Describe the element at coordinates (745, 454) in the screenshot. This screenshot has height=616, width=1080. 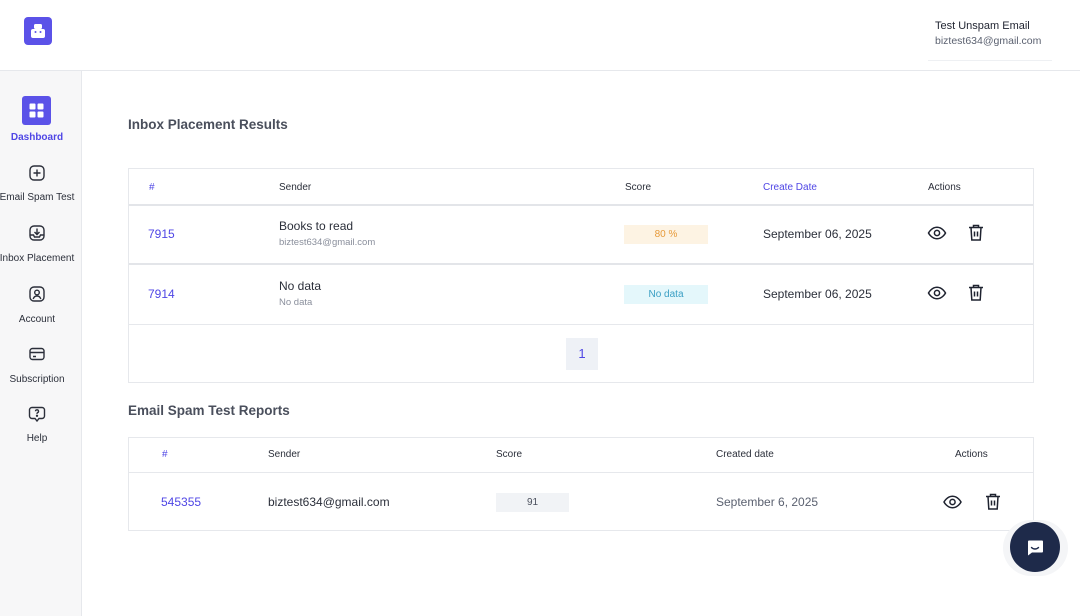
I see `column-header-created-date: Created date` at that location.